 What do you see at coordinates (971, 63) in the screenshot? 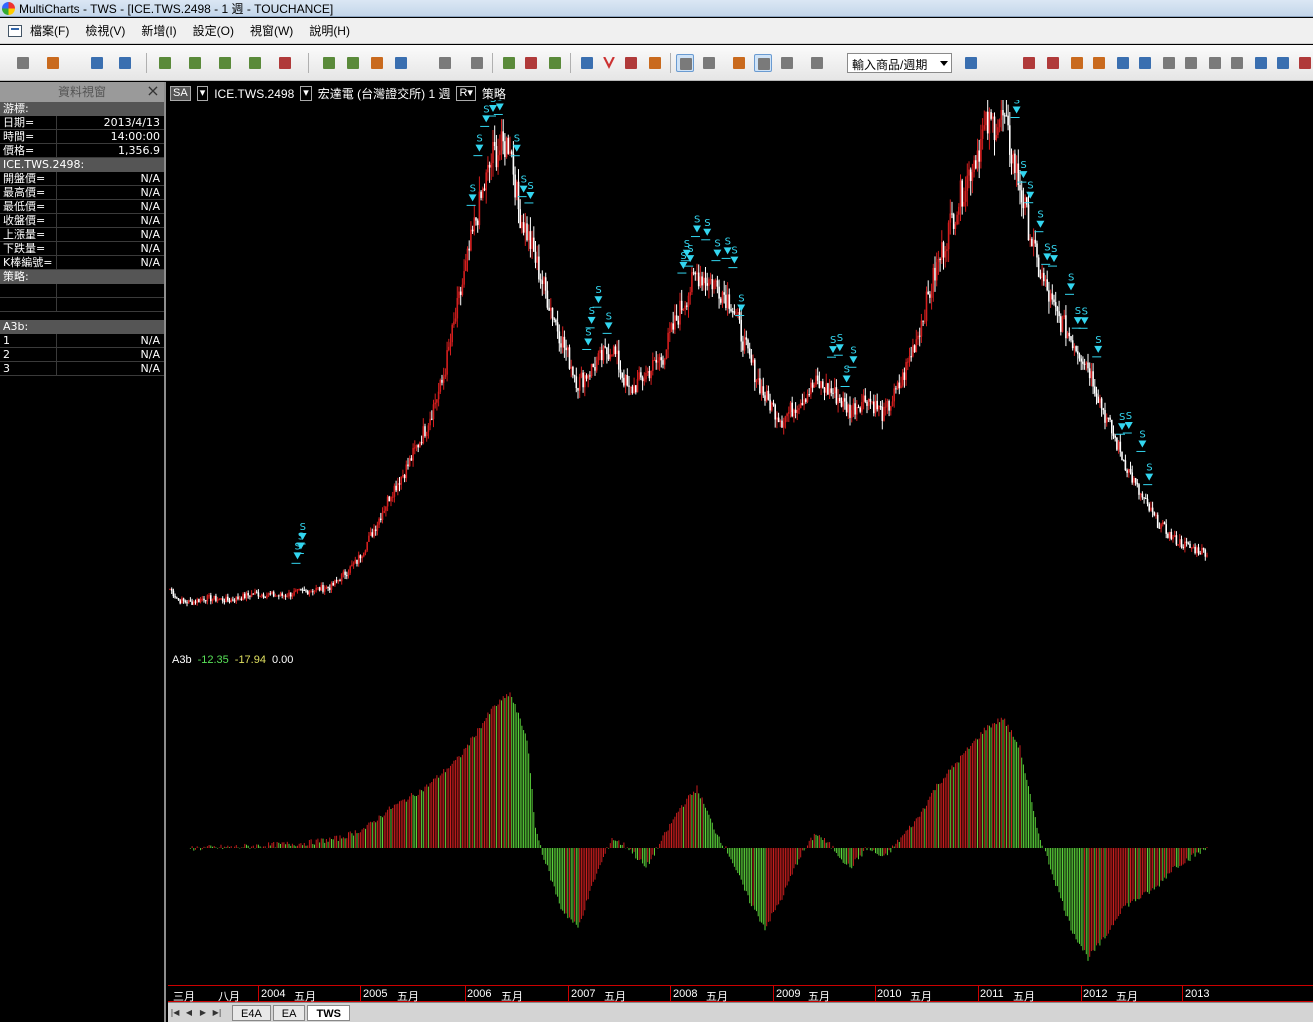
I see `clock-icon` at bounding box center [971, 63].